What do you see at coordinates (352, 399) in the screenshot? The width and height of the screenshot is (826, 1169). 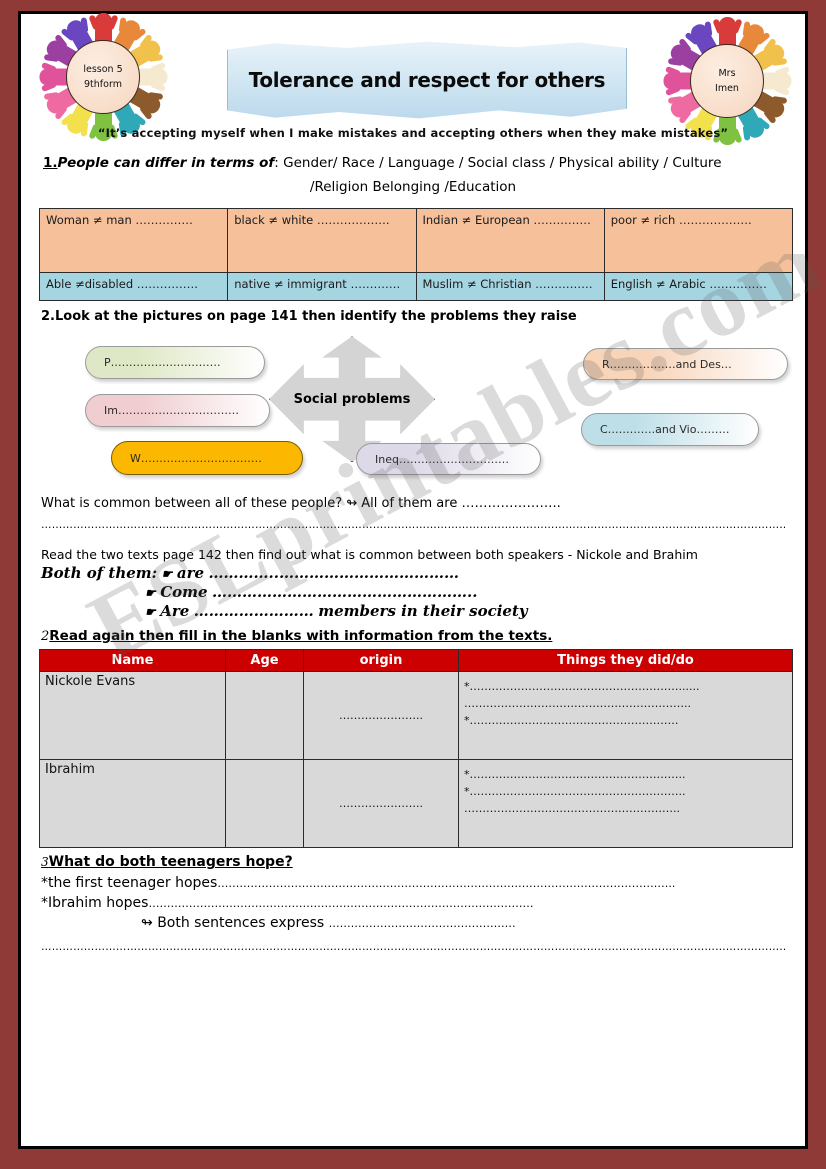 I see `diagram-center-label: Social problems` at bounding box center [352, 399].